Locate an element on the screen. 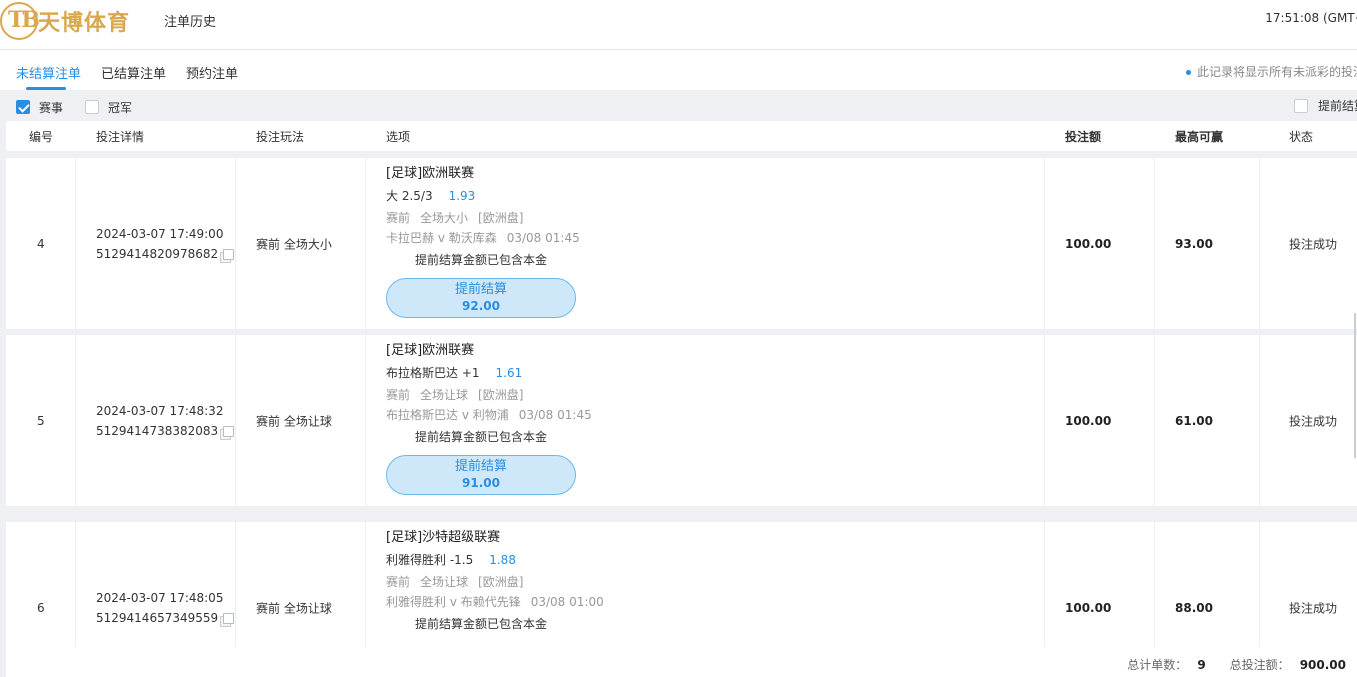 Image resolution: width=1357 pixels, height=677 pixels. odds-value: 1.93 is located at coordinates (462, 196).